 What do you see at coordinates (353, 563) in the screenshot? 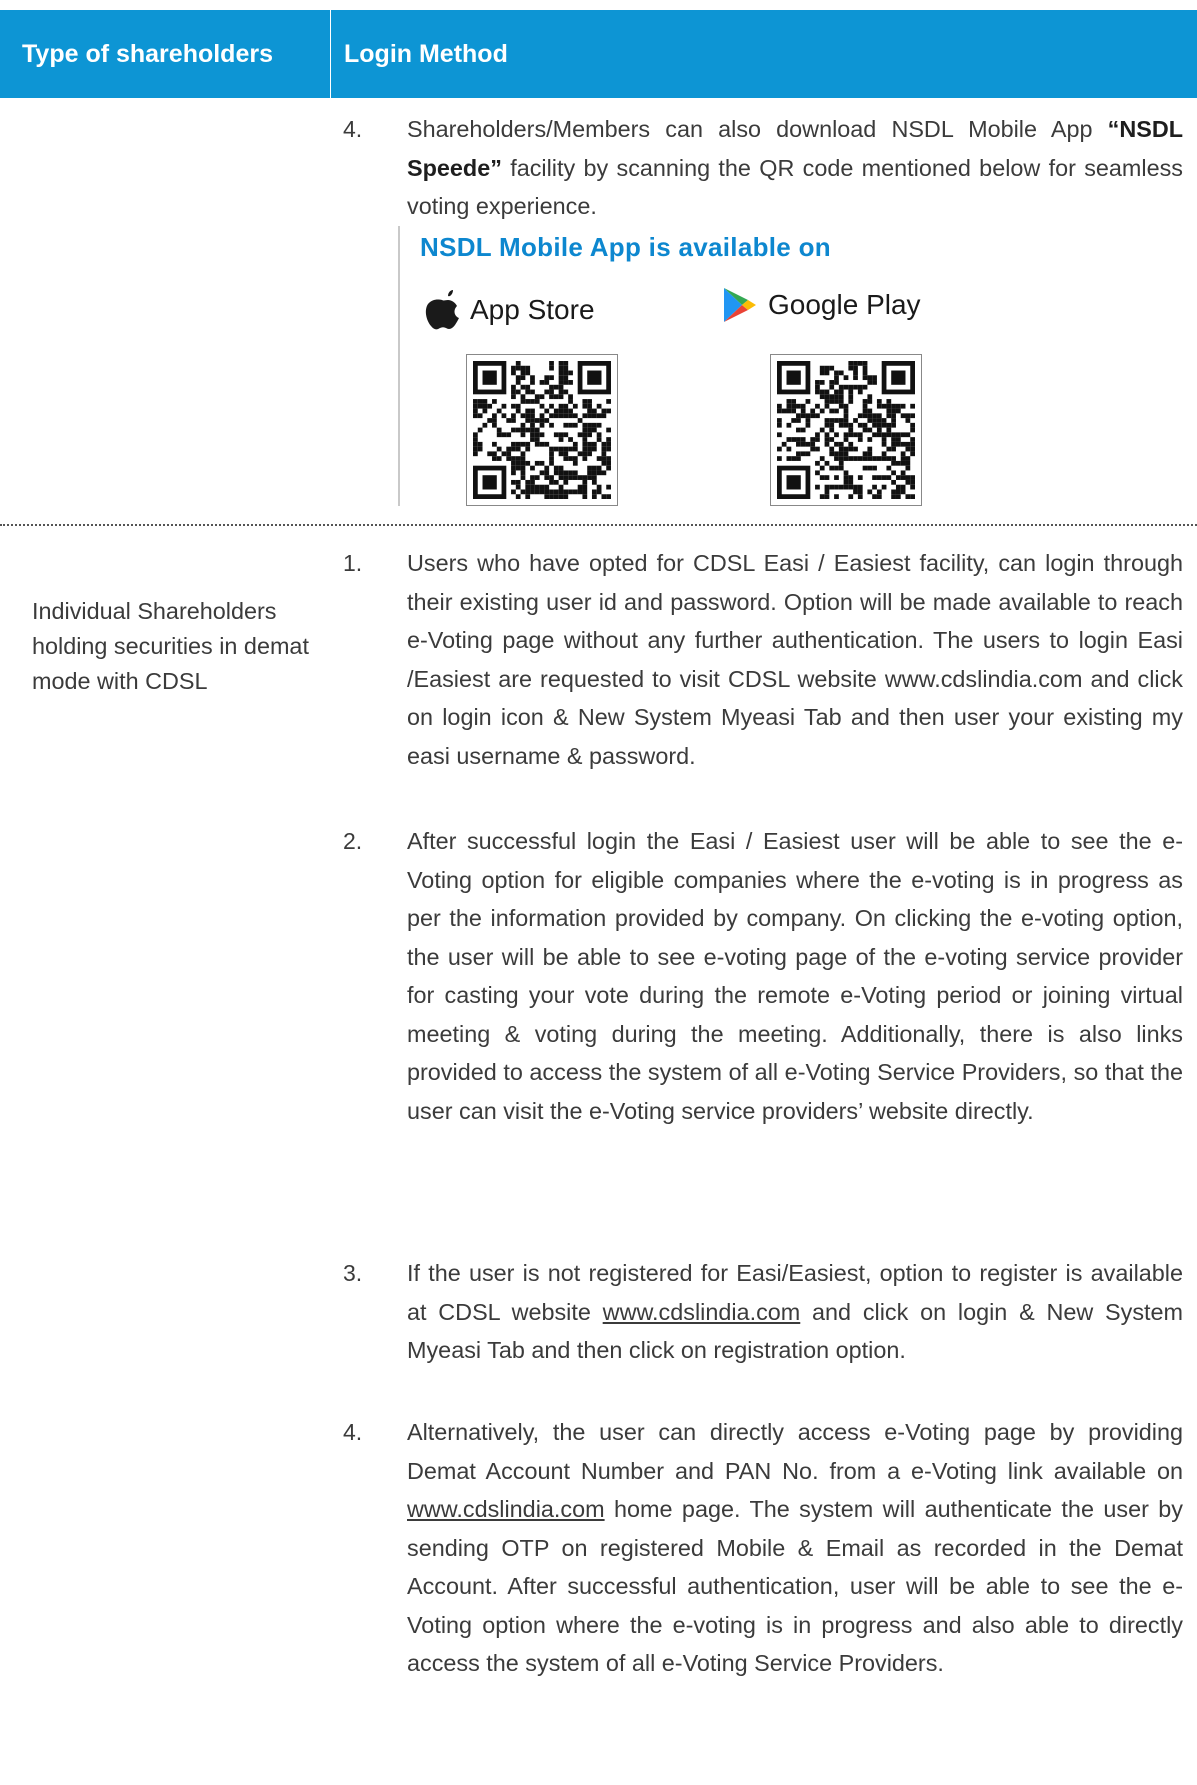
I see `item-number: 1.` at bounding box center [353, 563].